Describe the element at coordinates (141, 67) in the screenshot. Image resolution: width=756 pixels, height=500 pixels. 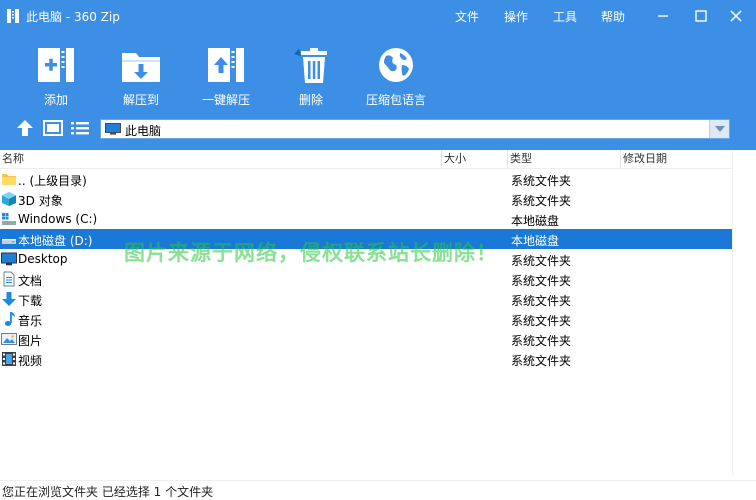
I see `extract-folder-icon` at that location.